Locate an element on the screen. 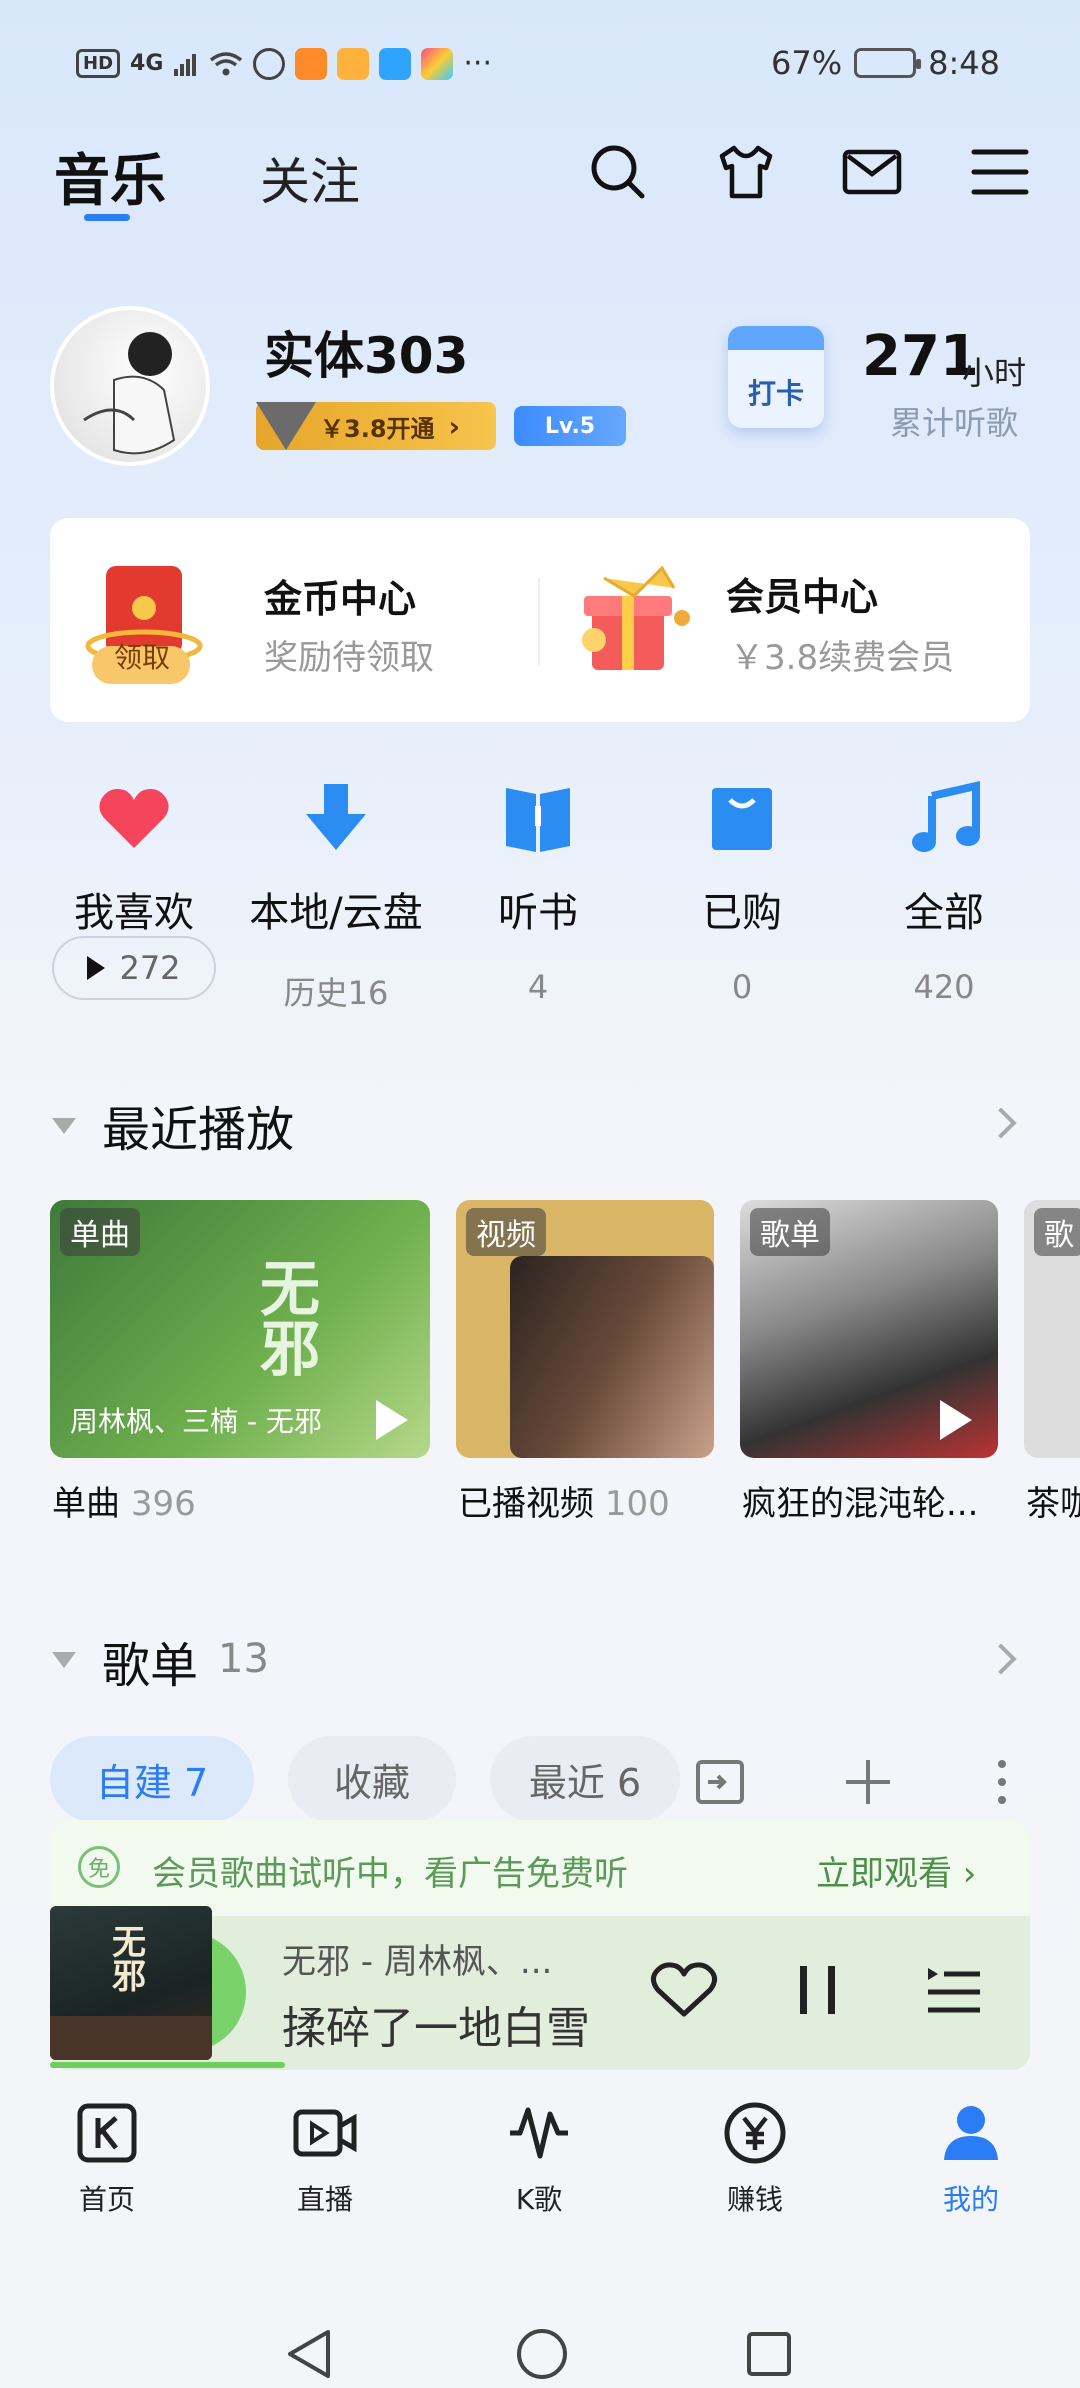 This screenshot has width=1080, height=2388. playlists-title: 歌单 is located at coordinates (150, 1666).